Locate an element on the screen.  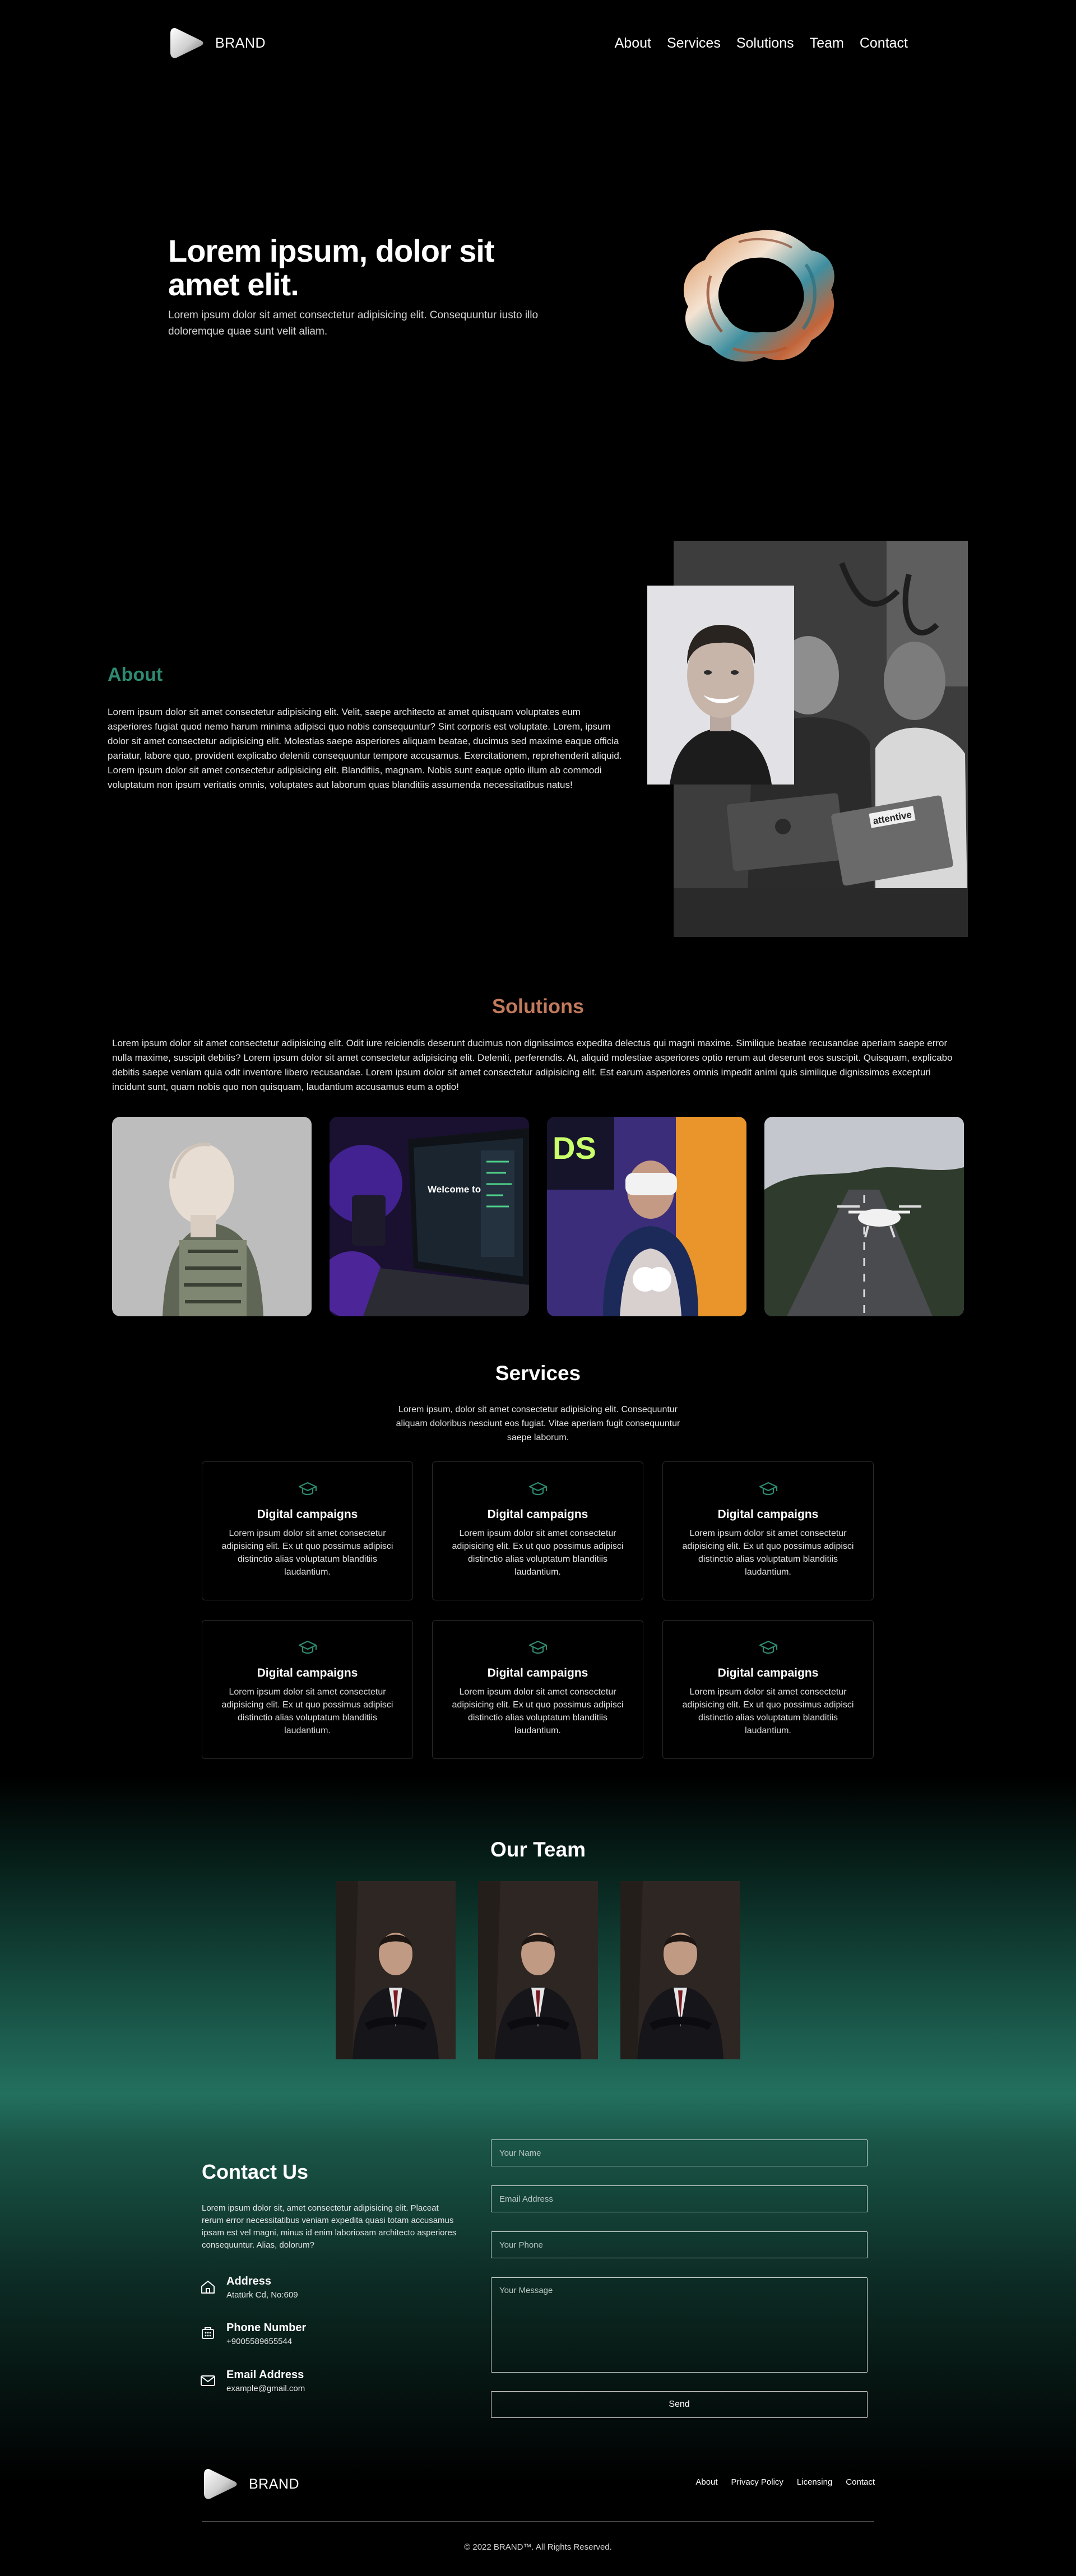
drone-road-image is located at coordinates (864, 1217).